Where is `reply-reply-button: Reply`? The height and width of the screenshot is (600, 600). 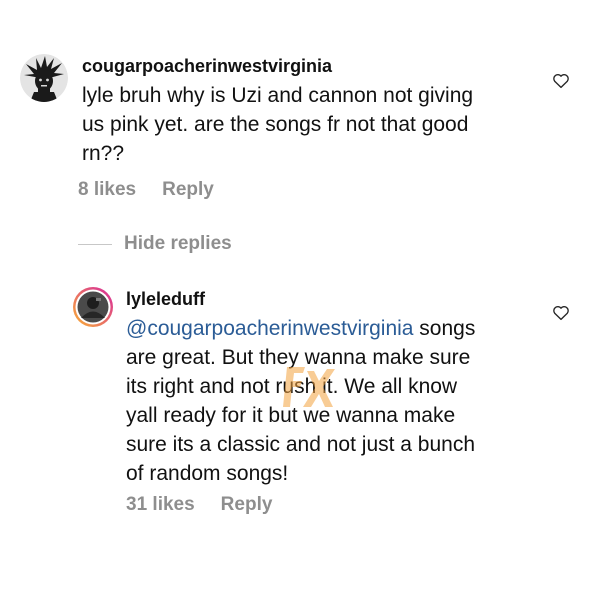 reply-reply-button: Reply is located at coordinates (247, 504).